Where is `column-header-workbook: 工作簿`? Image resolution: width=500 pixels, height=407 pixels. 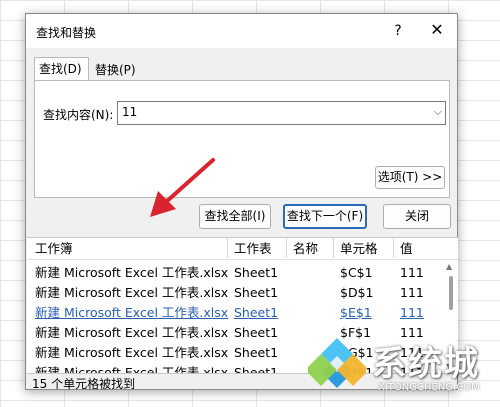
column-header-workbook: 工作簿 is located at coordinates (54, 249).